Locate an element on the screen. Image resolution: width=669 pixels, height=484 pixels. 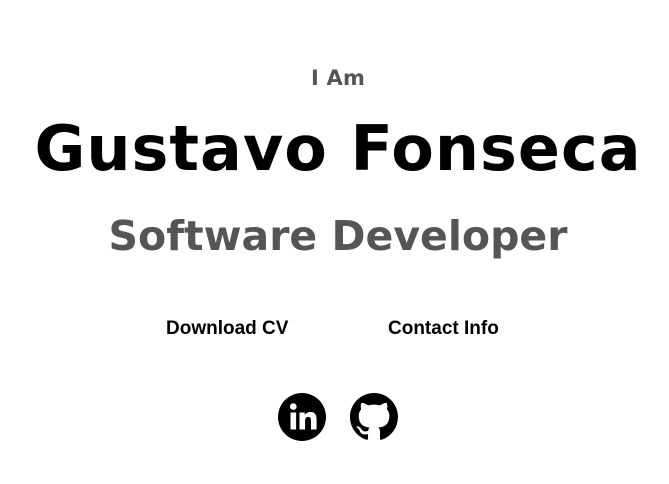
contact-info-button: Contact Info is located at coordinates (443, 329).